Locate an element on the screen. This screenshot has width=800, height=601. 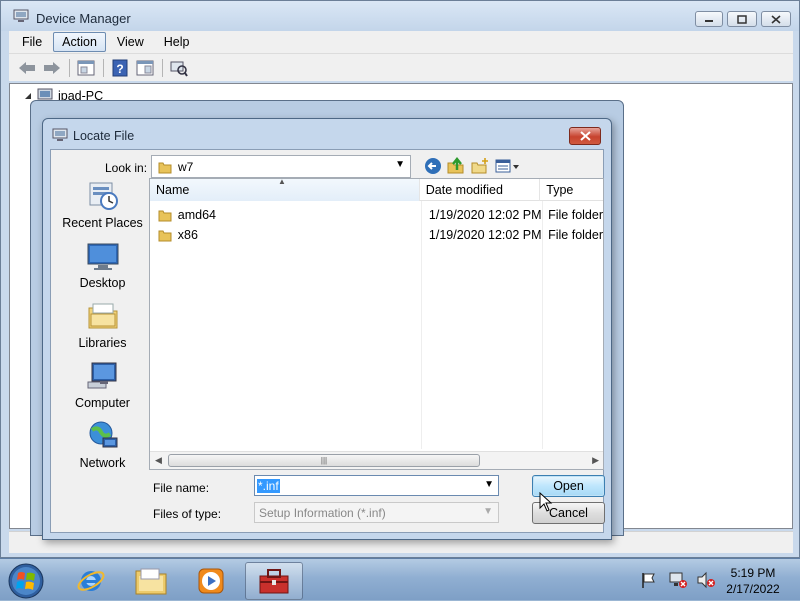
place-network: Network is located at coordinates (102, 448).